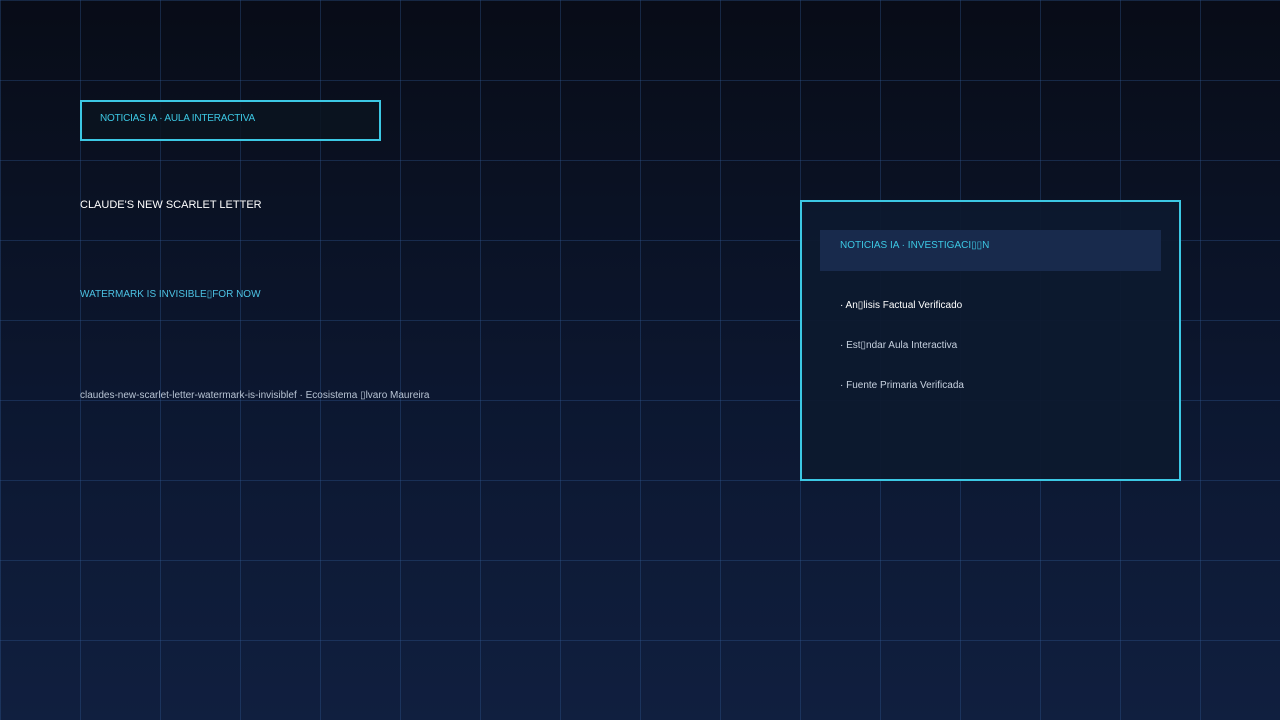 This screenshot has width=1280, height=720. What do you see at coordinates (901, 305) in the screenshot?
I see `panel-list-item: · An▯lisis Factual Verificado` at bounding box center [901, 305].